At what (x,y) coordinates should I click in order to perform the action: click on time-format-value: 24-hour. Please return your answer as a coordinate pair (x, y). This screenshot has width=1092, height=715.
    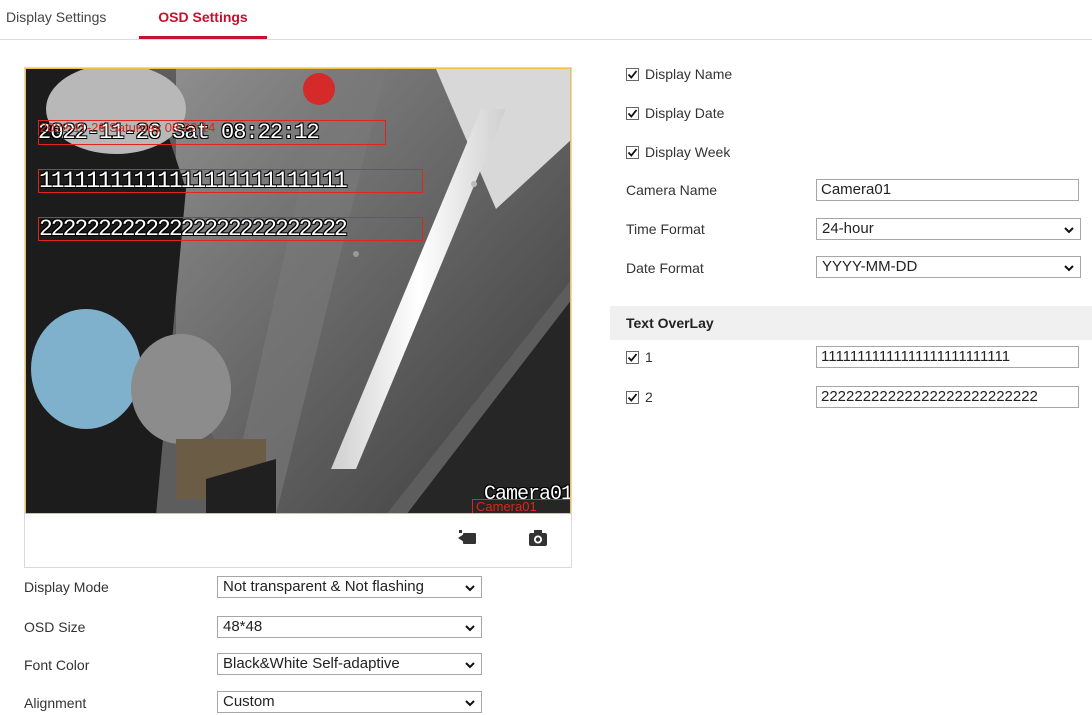
    Looking at the image, I should click on (848, 228).